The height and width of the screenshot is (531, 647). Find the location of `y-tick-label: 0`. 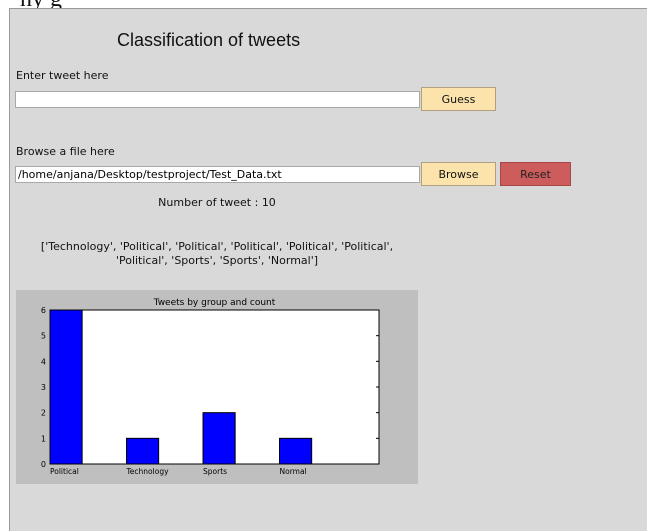

y-tick-label: 0 is located at coordinates (43, 464).